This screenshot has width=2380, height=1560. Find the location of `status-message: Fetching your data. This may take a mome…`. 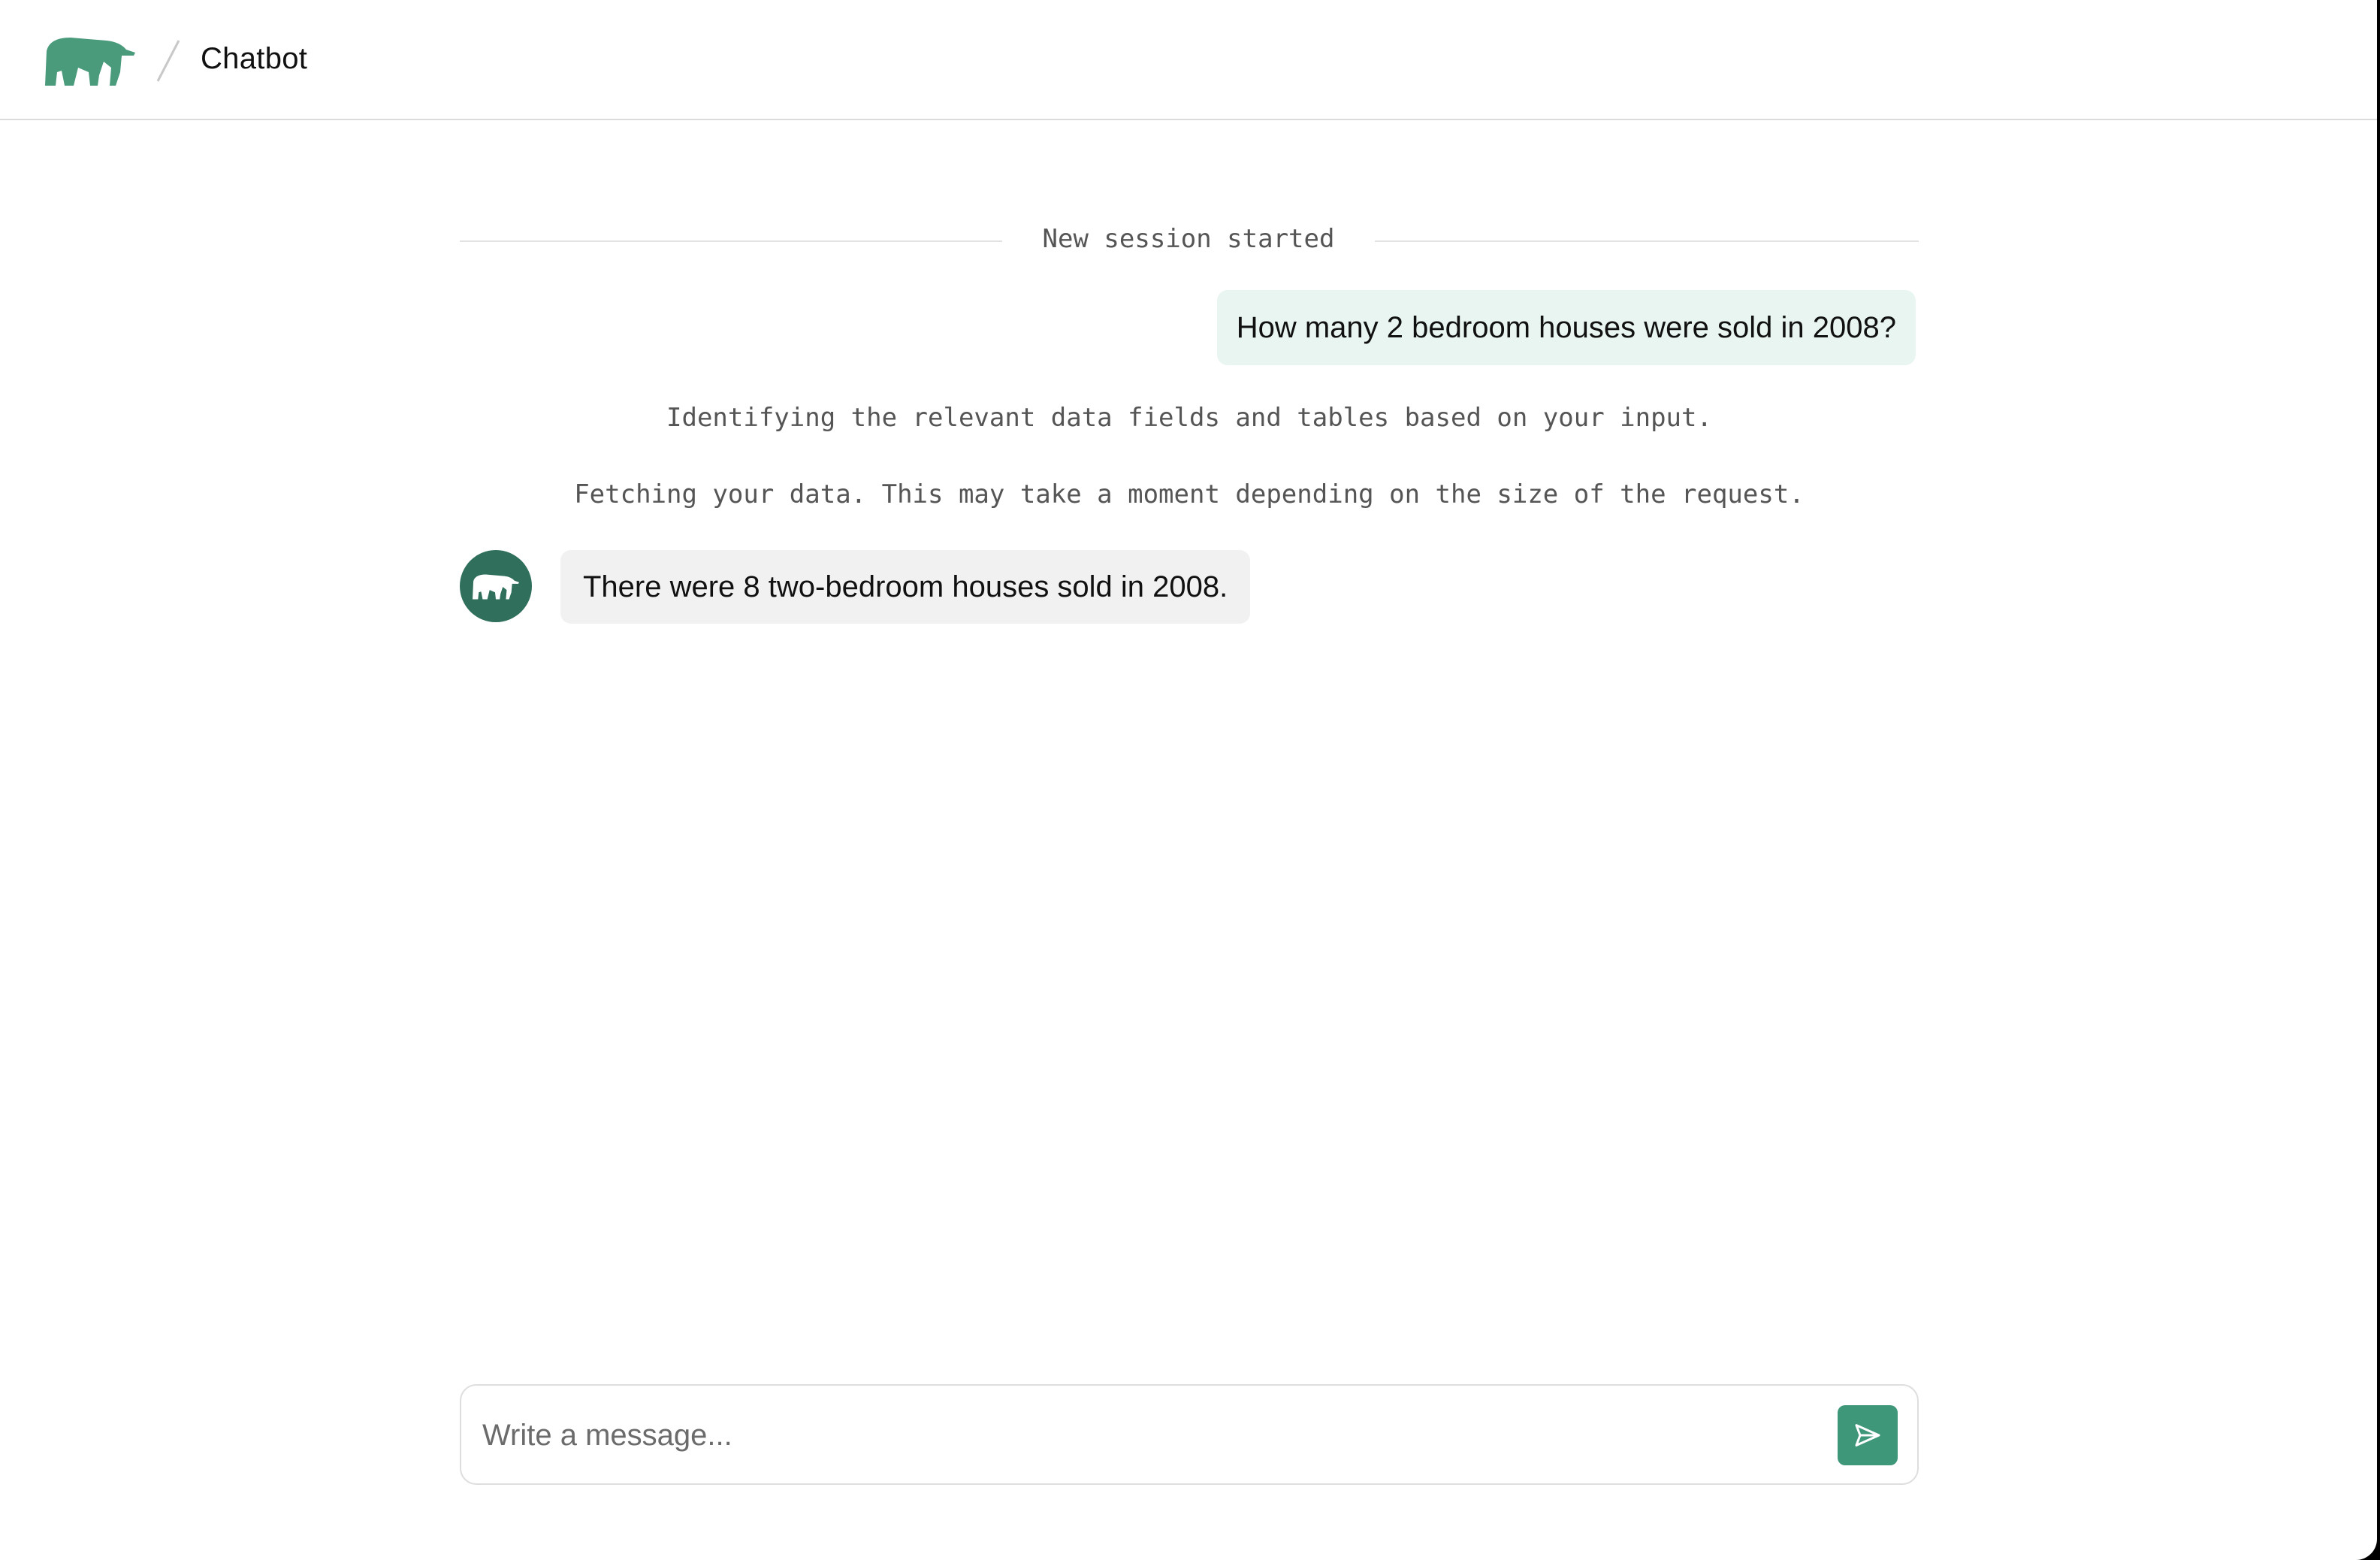

status-message: Fetching your data. This may take a mome… is located at coordinates (1189, 494).